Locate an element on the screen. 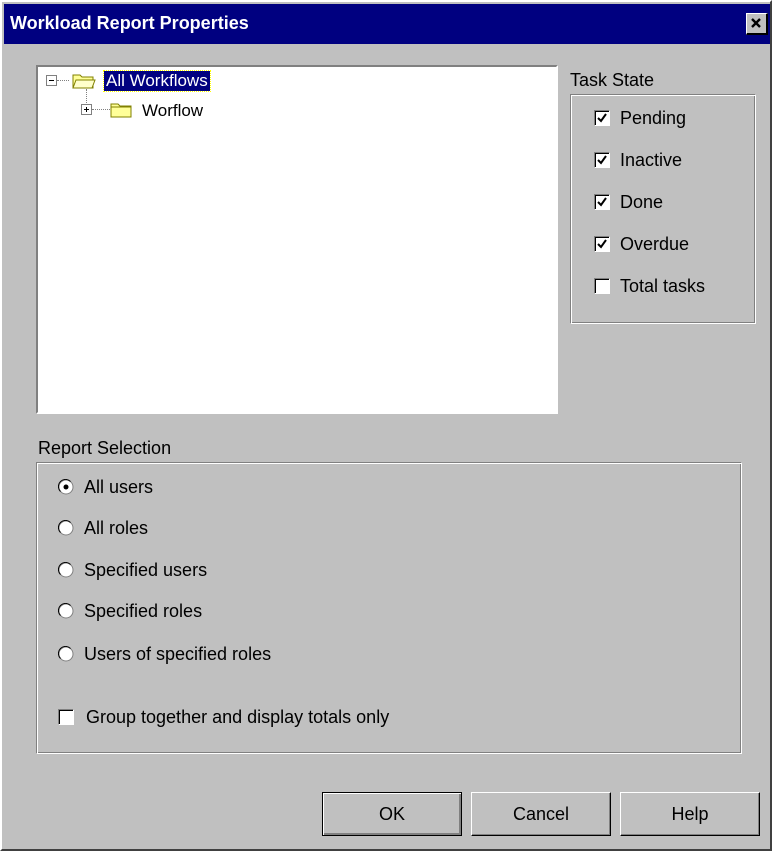 The image size is (772, 851). tree-item-worflow: Worflow is located at coordinates (172, 111).